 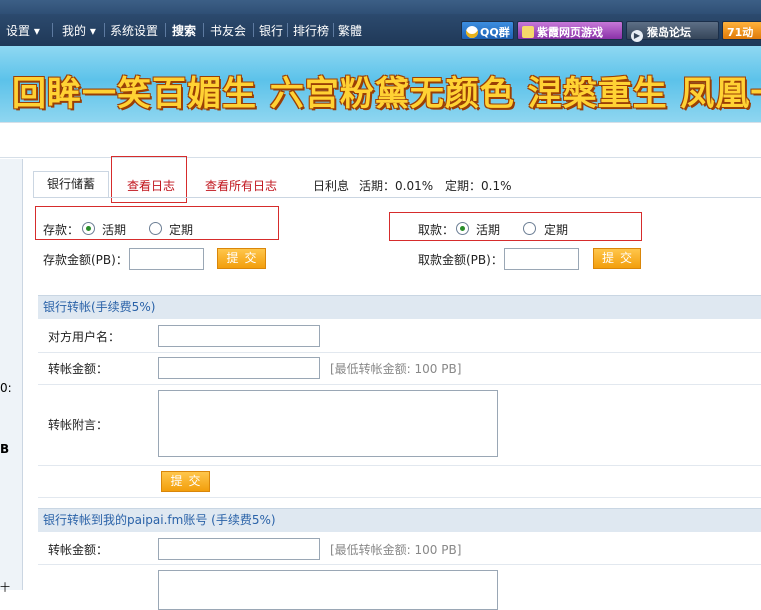 What do you see at coordinates (495, 32) in the screenshot?
I see `qq-group-label: QQ群` at bounding box center [495, 32].